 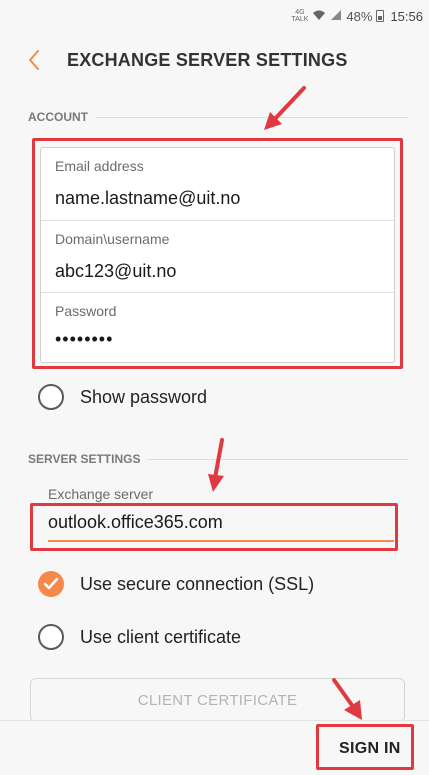 I want to click on account-section-label: ACCOUNT, so click(x=218, y=117).